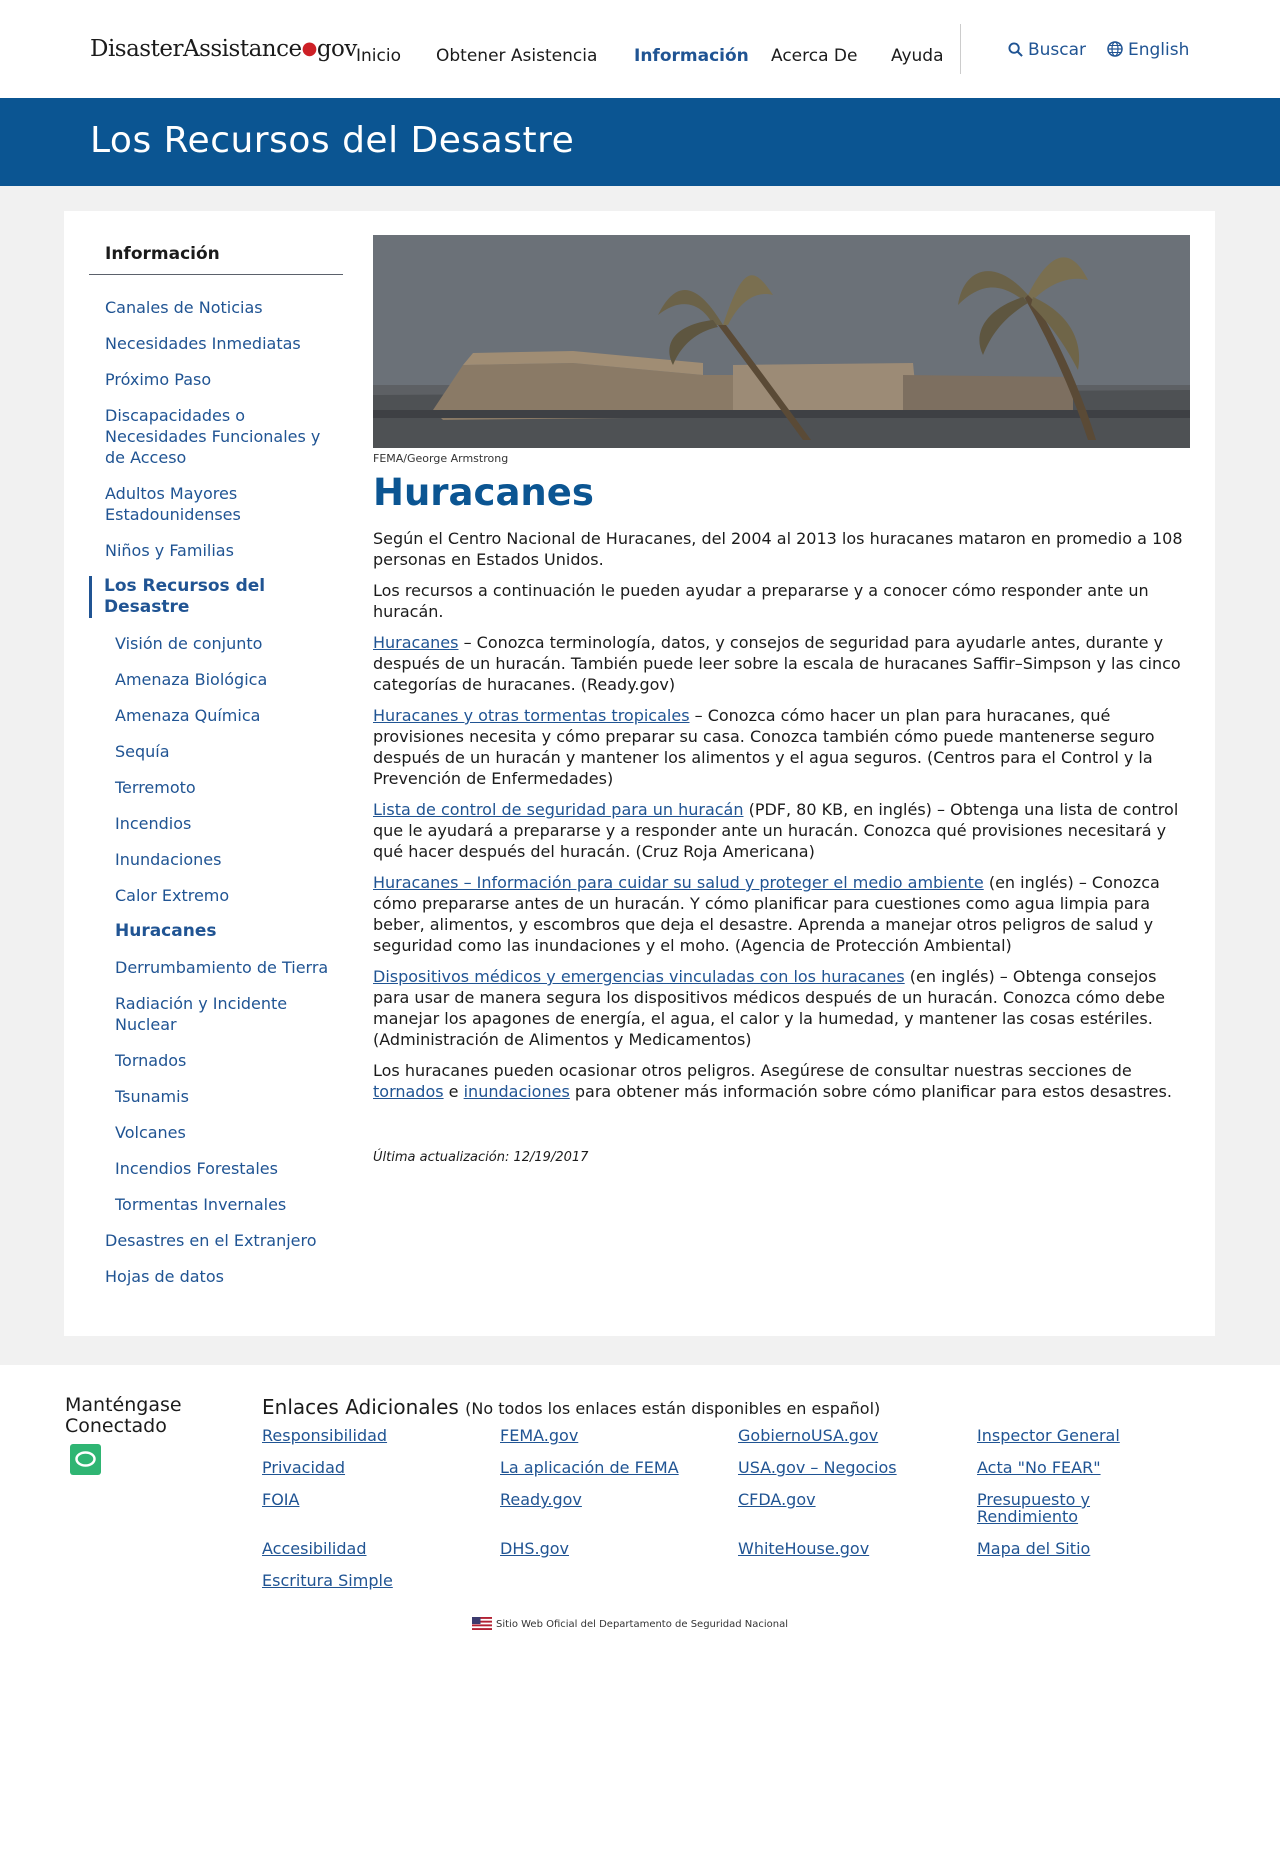 This screenshot has height=1857, width=1280. Describe the element at coordinates (1077, 1435) in the screenshot. I see `footer-link-inspector-general: Inspector General` at that location.